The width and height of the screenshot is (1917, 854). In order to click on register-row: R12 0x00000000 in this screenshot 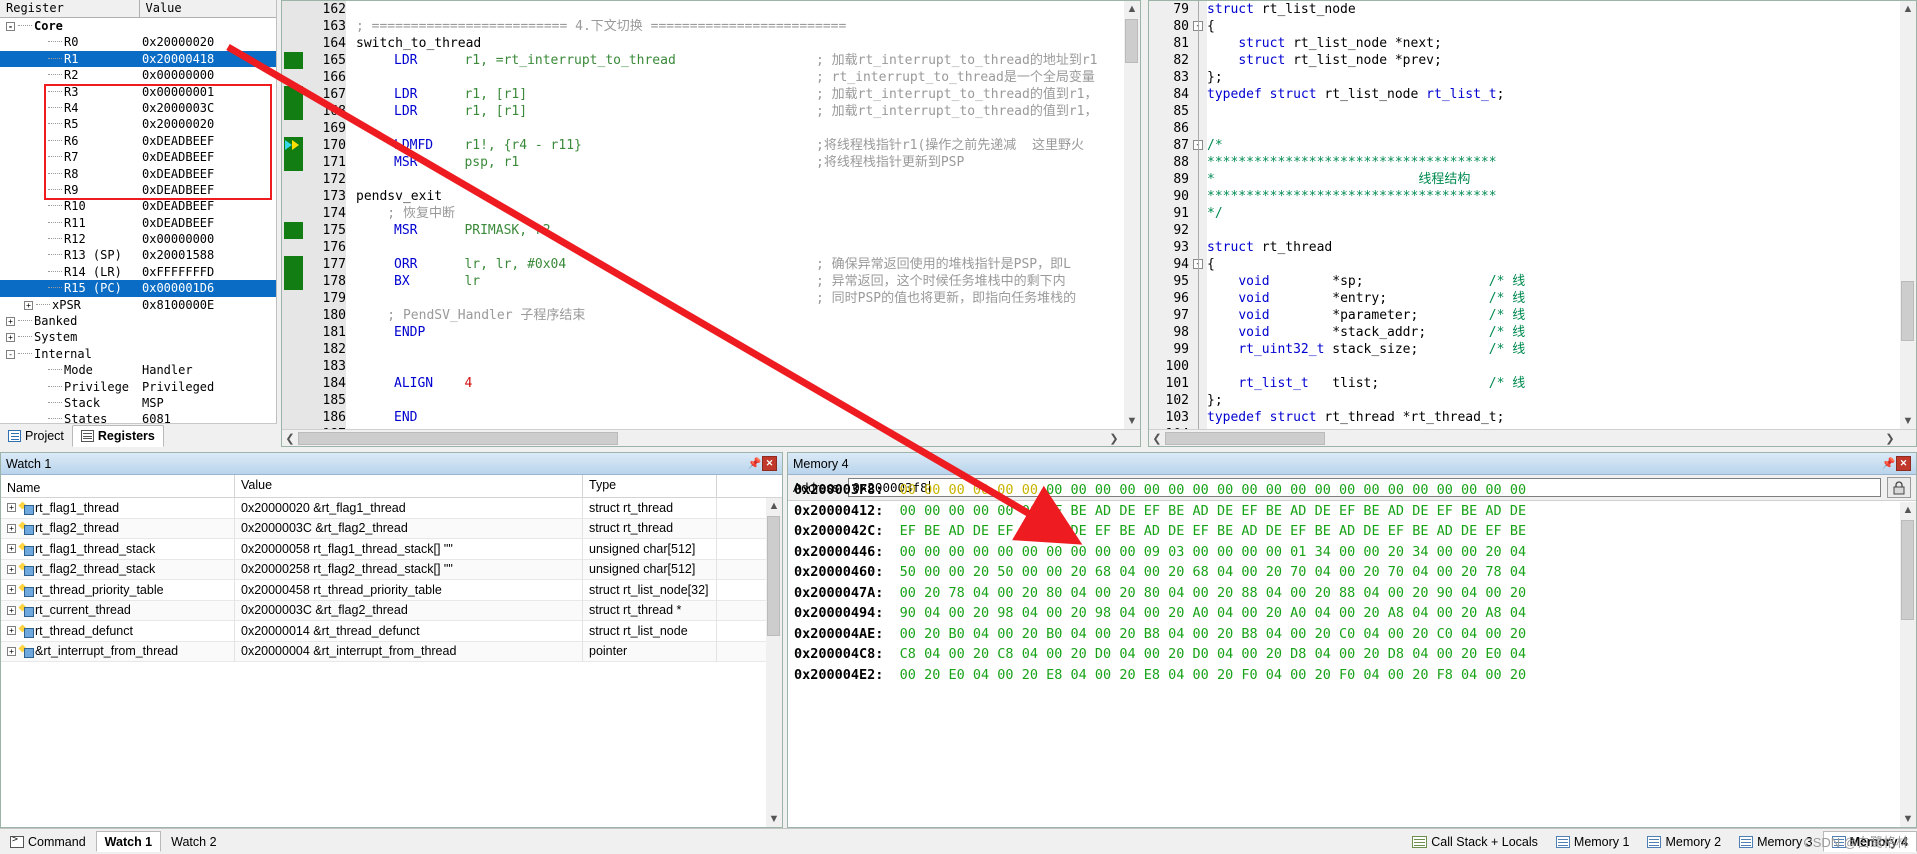, I will do `click(138, 239)`.